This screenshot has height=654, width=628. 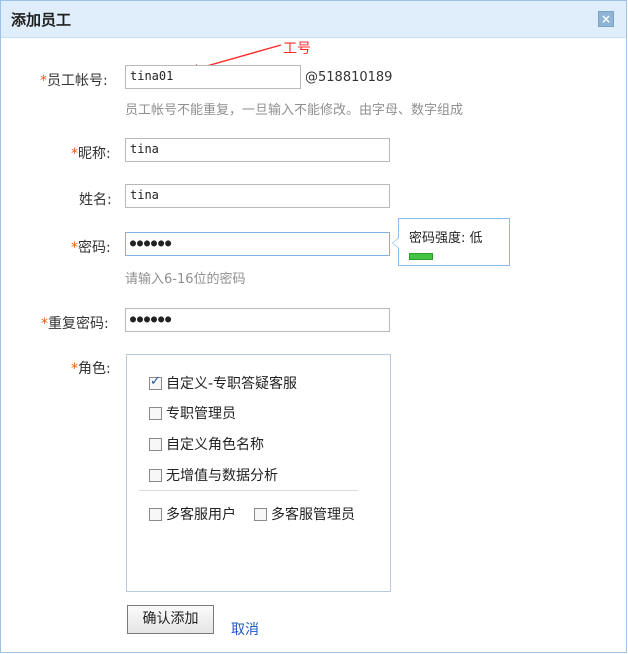 I want to click on role-extra-option-2: 多客服管理员, so click(x=304, y=514).